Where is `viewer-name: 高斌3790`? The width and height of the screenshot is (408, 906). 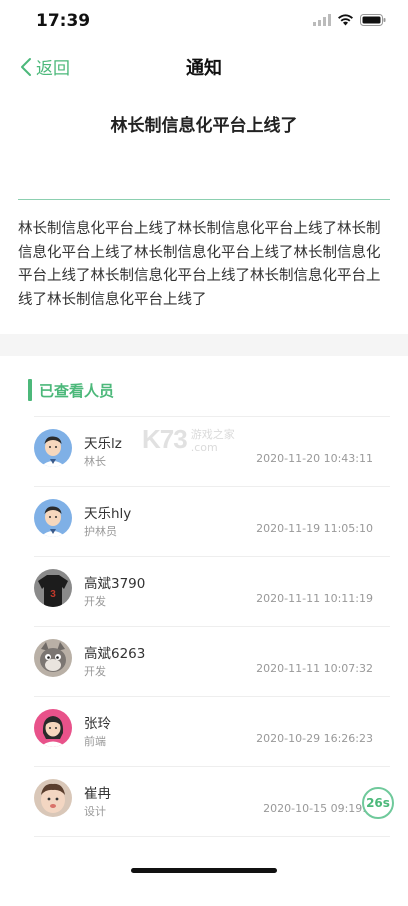
viewer-name: 高斌3790 is located at coordinates (115, 584).